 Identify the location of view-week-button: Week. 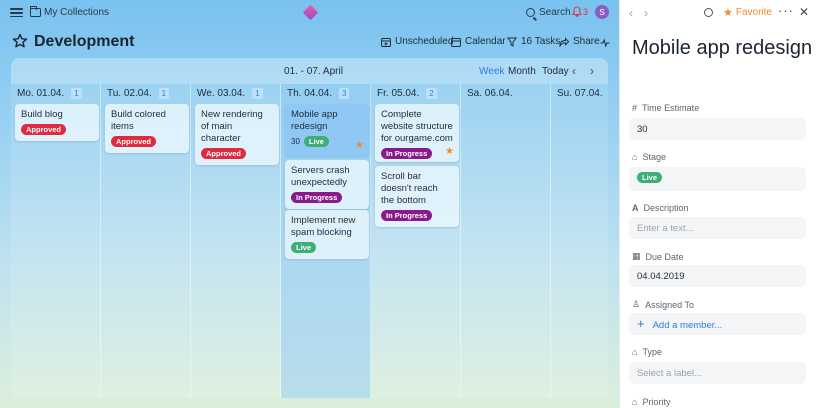
(491, 71).